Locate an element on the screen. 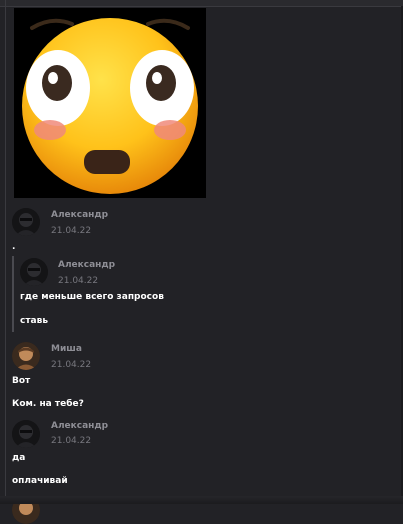  message-text: Вот is located at coordinates (21, 381).